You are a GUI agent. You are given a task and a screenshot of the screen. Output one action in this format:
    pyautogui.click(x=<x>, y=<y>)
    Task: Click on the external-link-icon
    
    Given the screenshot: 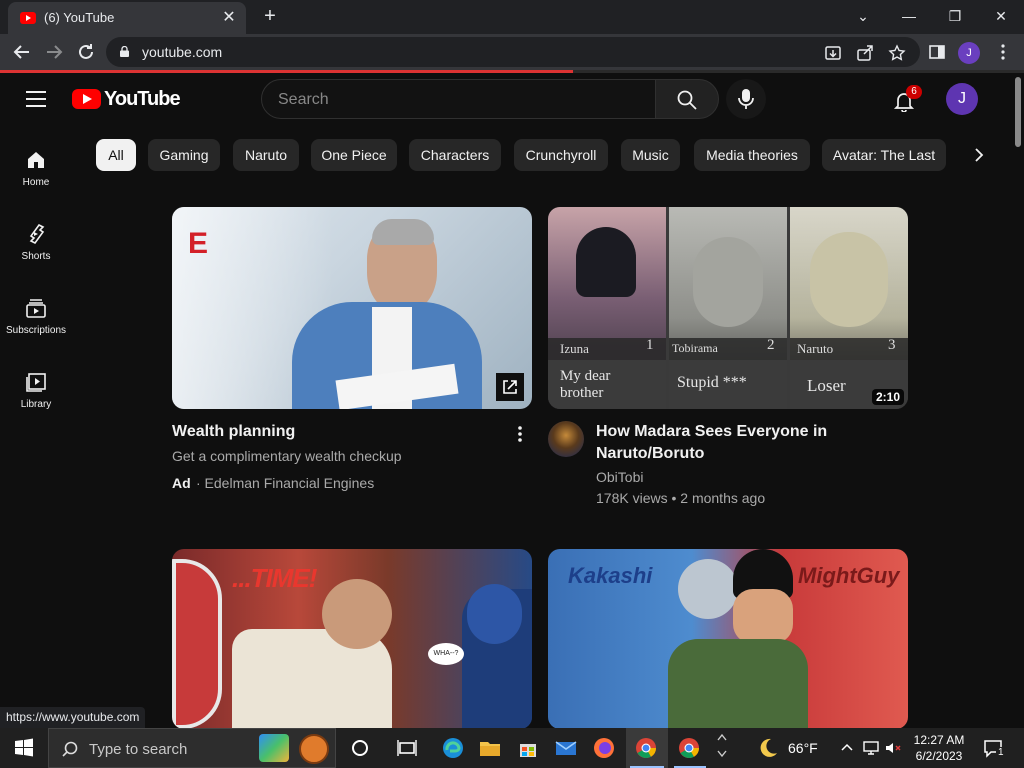 What is the action you would take?
    pyautogui.click(x=510, y=387)
    